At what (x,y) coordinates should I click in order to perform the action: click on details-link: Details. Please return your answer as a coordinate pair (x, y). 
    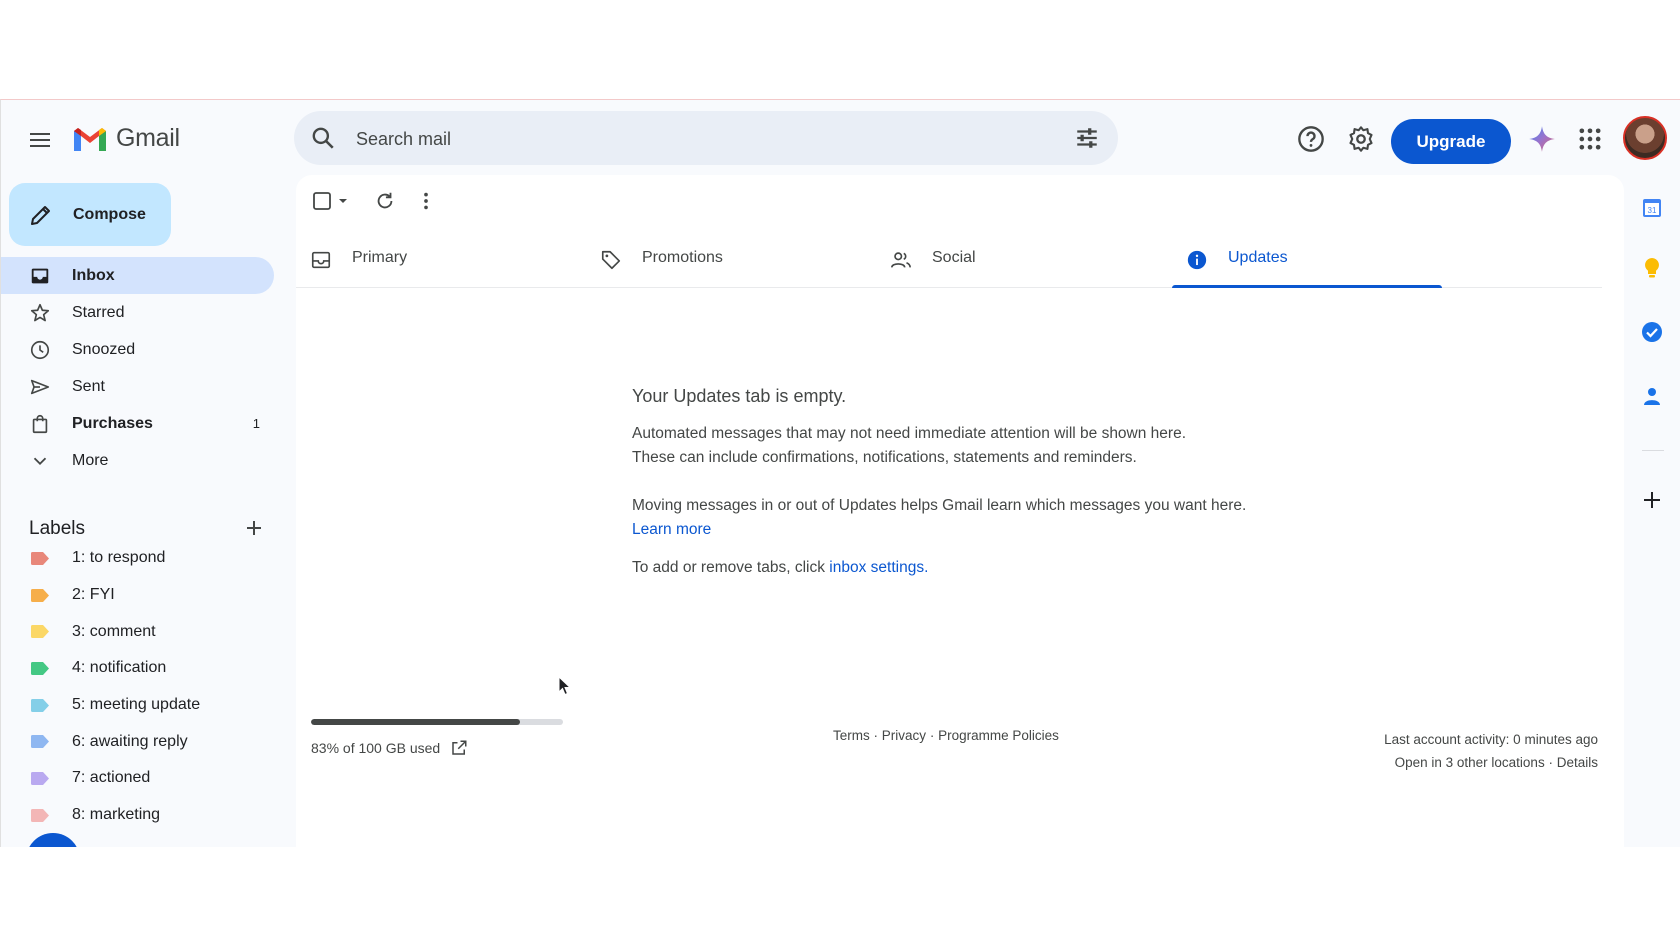
    Looking at the image, I should click on (1577, 762).